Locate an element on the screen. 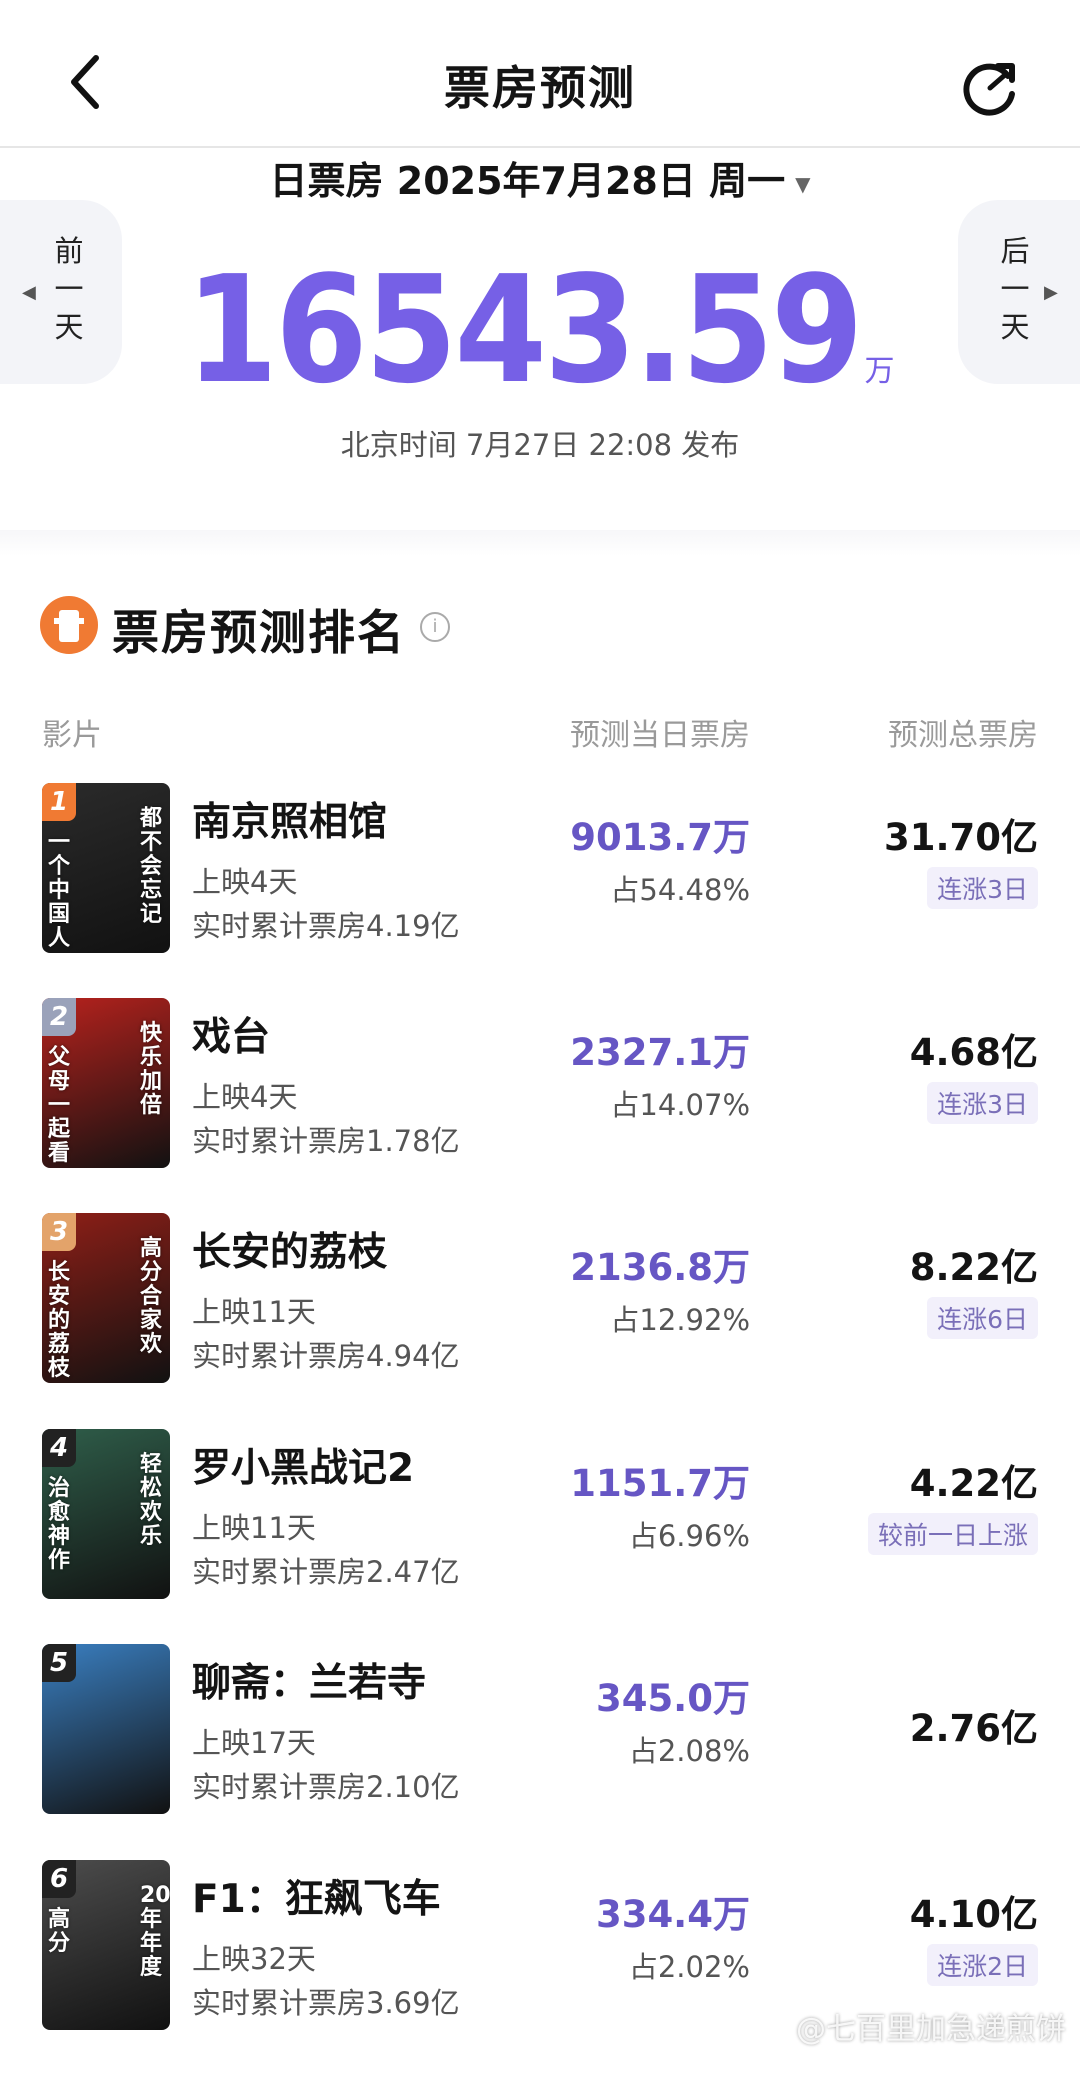 The width and height of the screenshot is (1080, 2076). predicted-day-box: 2327.1万 is located at coordinates (660, 1052).